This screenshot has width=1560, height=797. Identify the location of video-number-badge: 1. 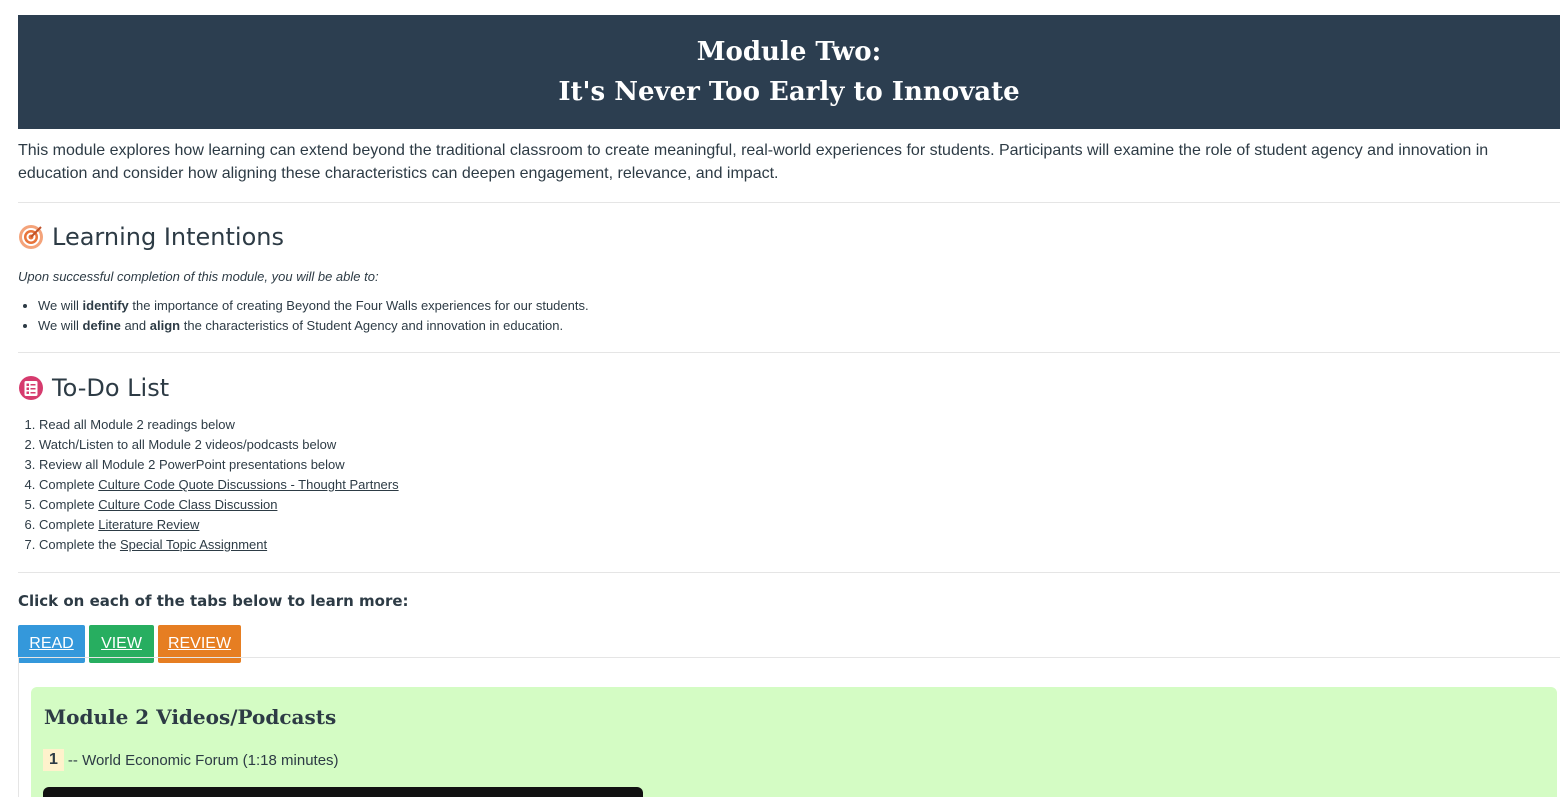
(53, 760).